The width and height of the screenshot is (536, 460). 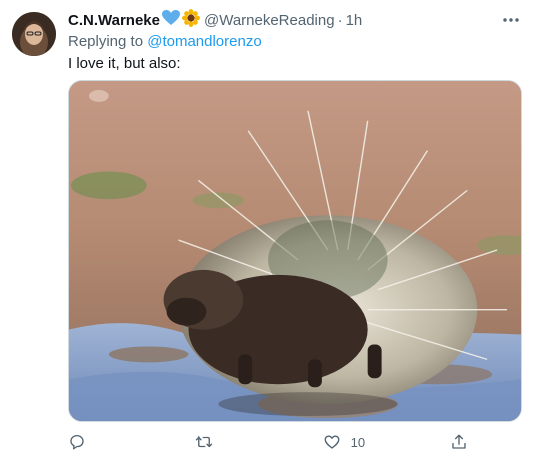 I want to click on blue-heart-icon, so click(x=170, y=20).